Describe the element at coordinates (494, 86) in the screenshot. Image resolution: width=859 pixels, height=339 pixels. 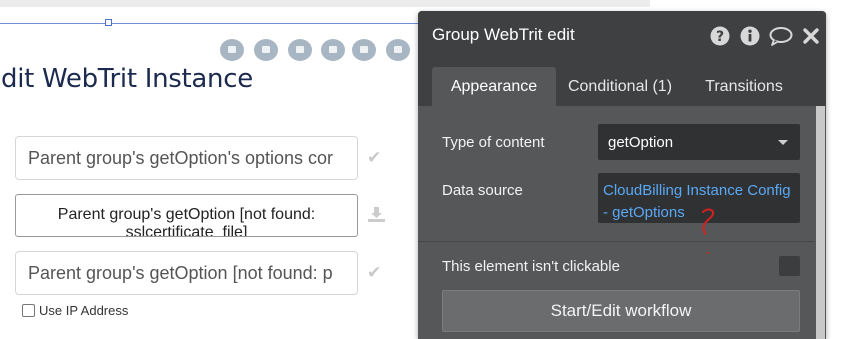
I see `tab-appearance: Appearance` at that location.